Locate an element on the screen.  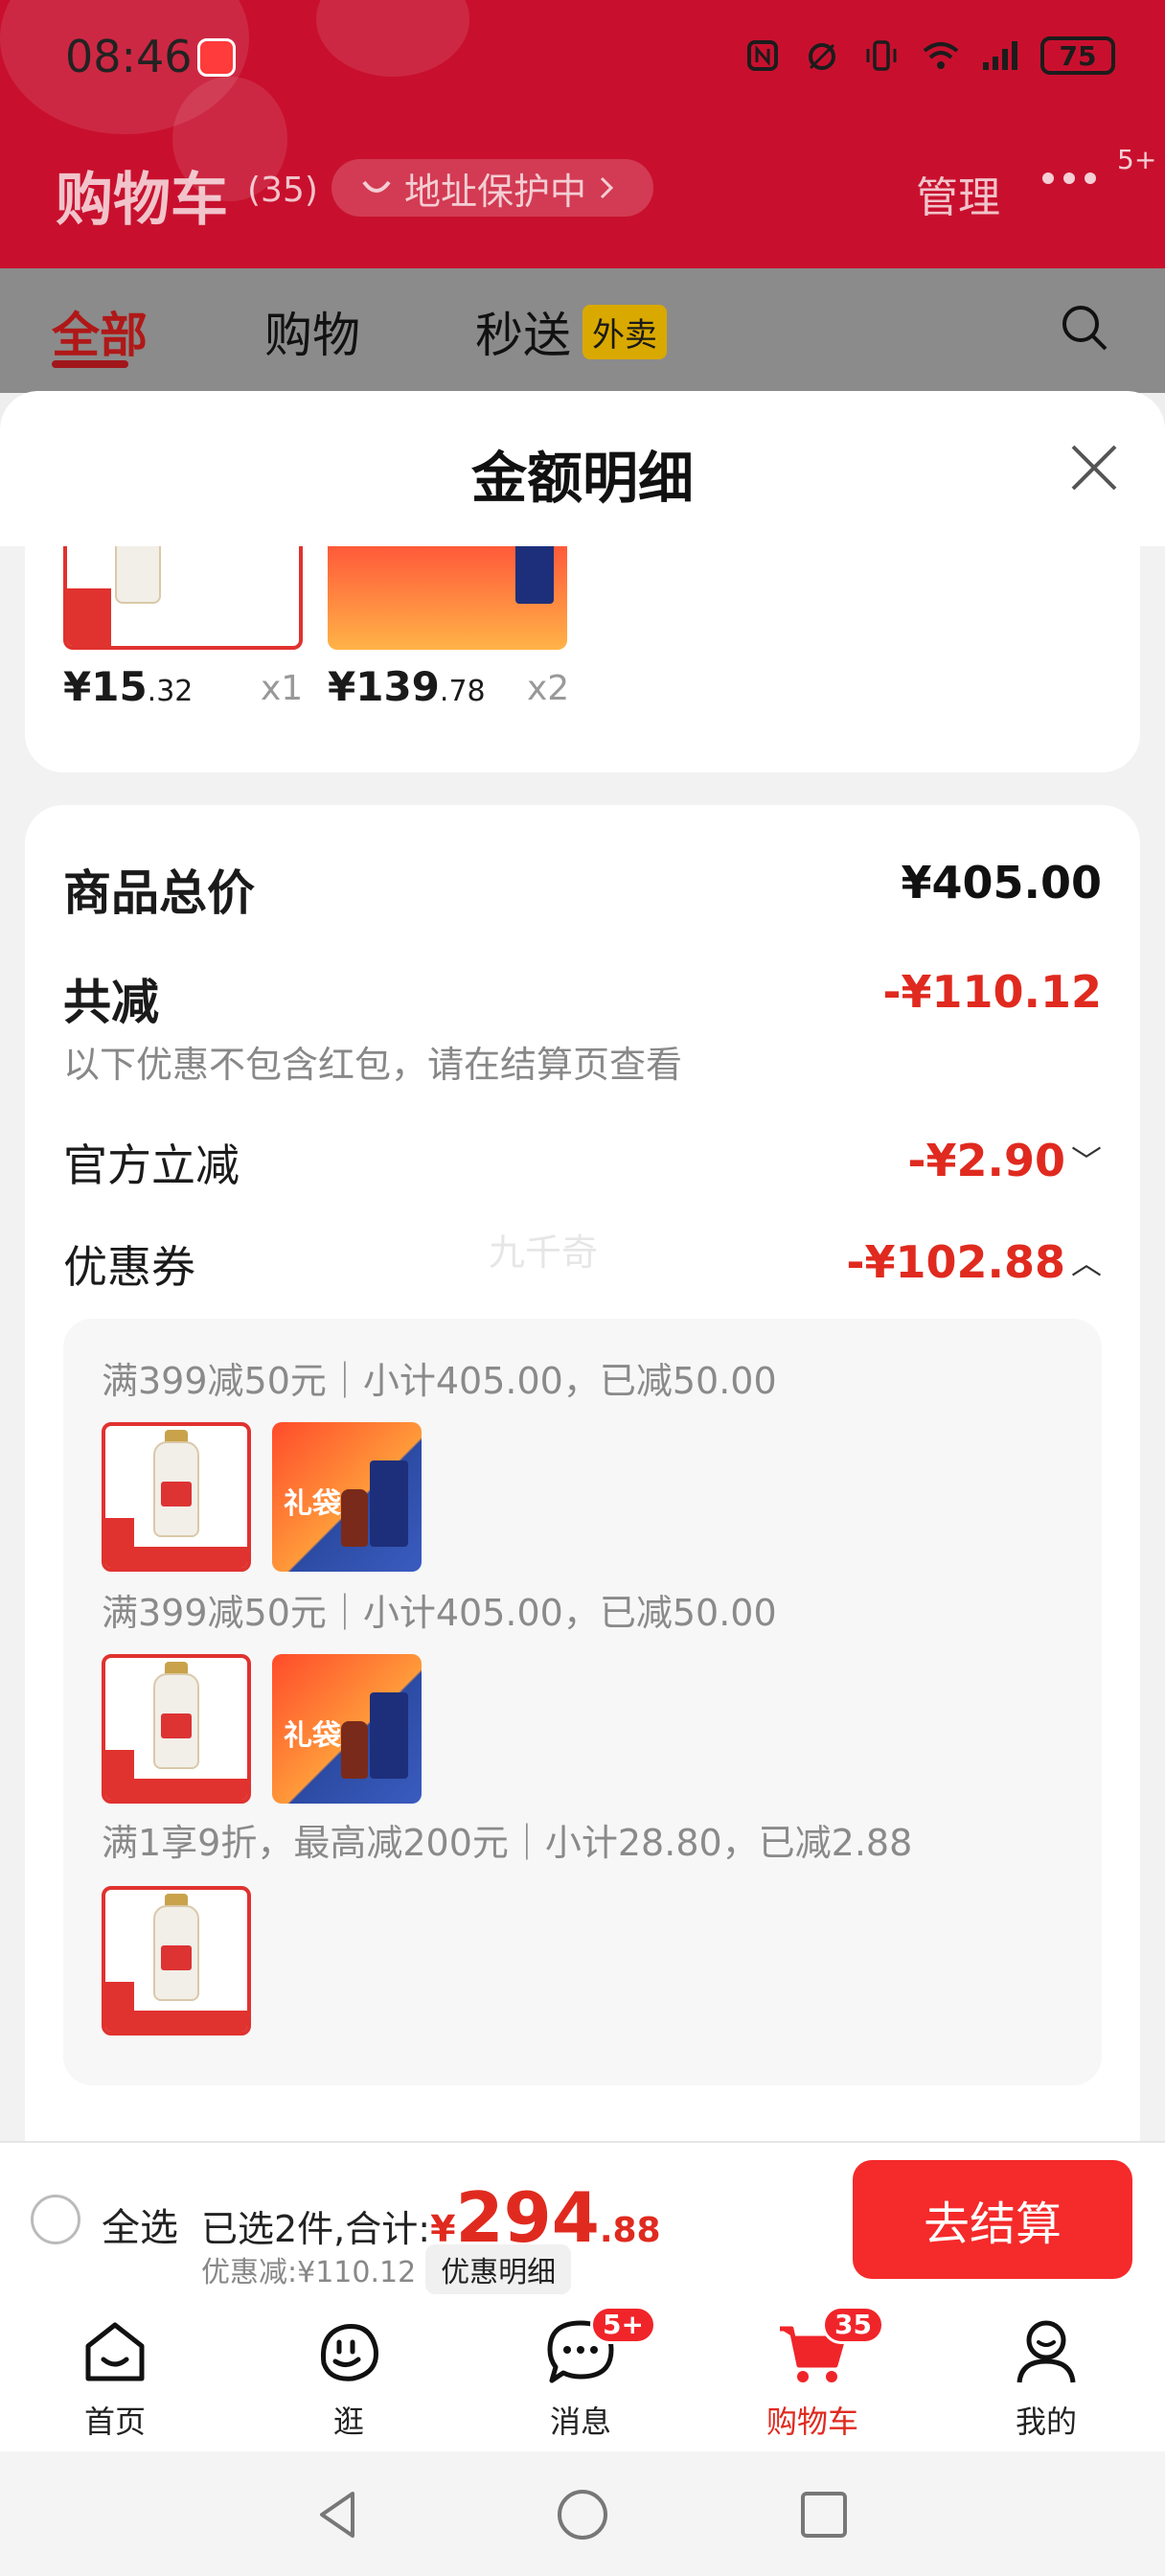
cart-title-row: 购物车 (35) 地址保护中 管理 5+ is located at coordinates (606, 189).